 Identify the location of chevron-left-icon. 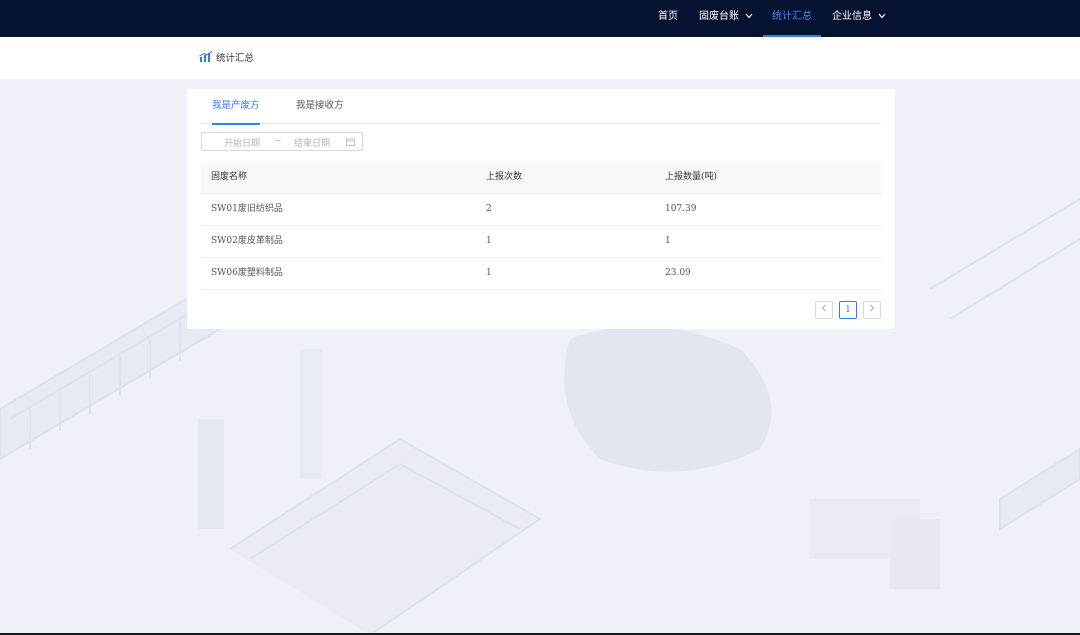
(823, 308).